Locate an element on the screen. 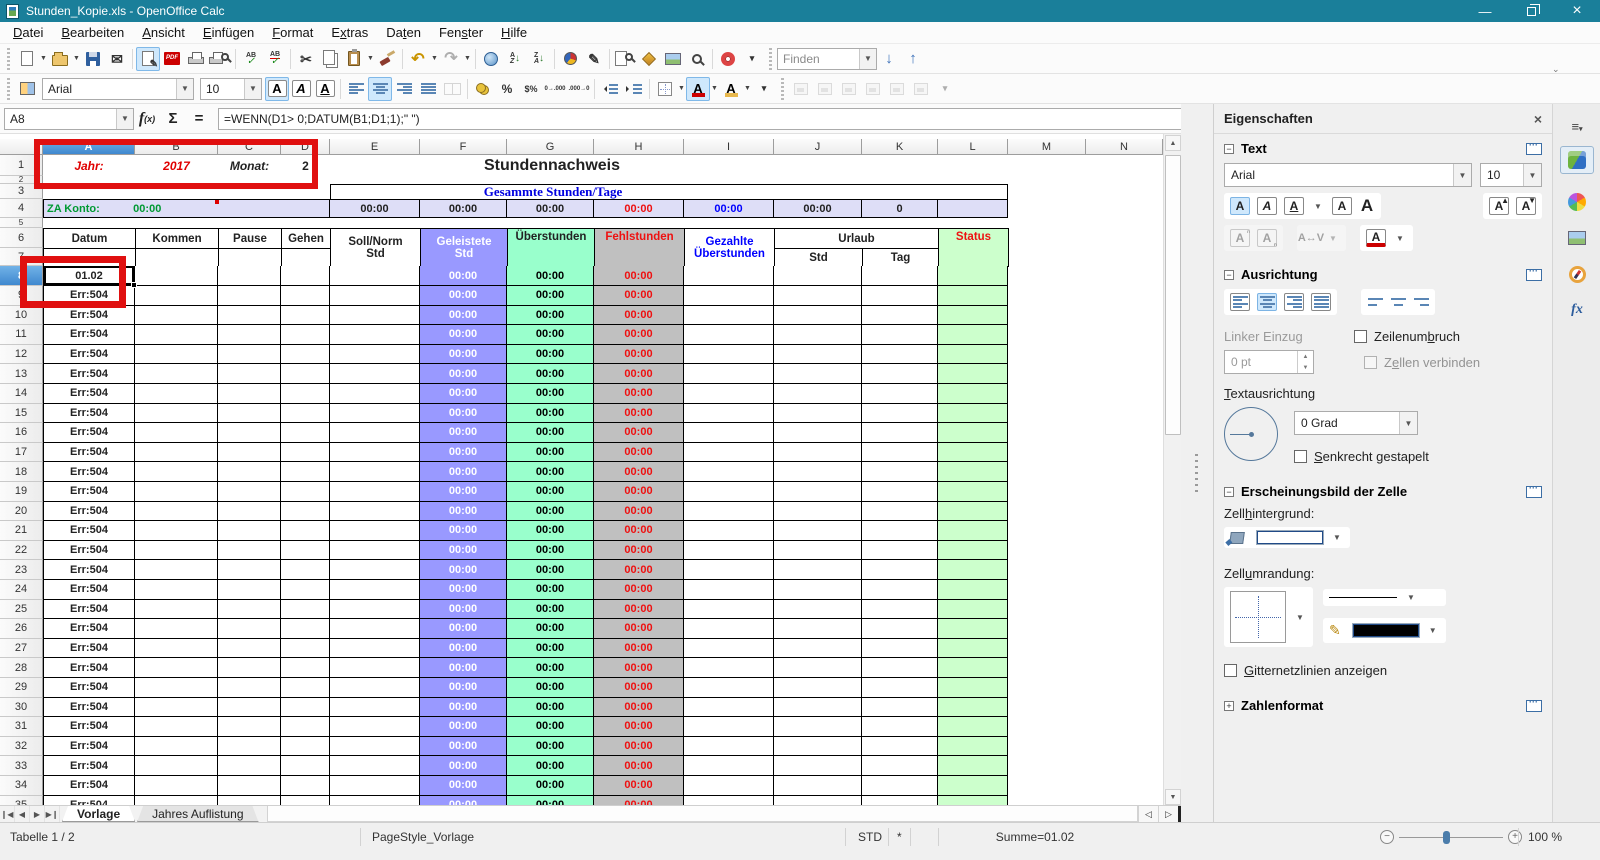  stacked-option: Senkrecht gestapelt is located at coordinates (1361, 456).